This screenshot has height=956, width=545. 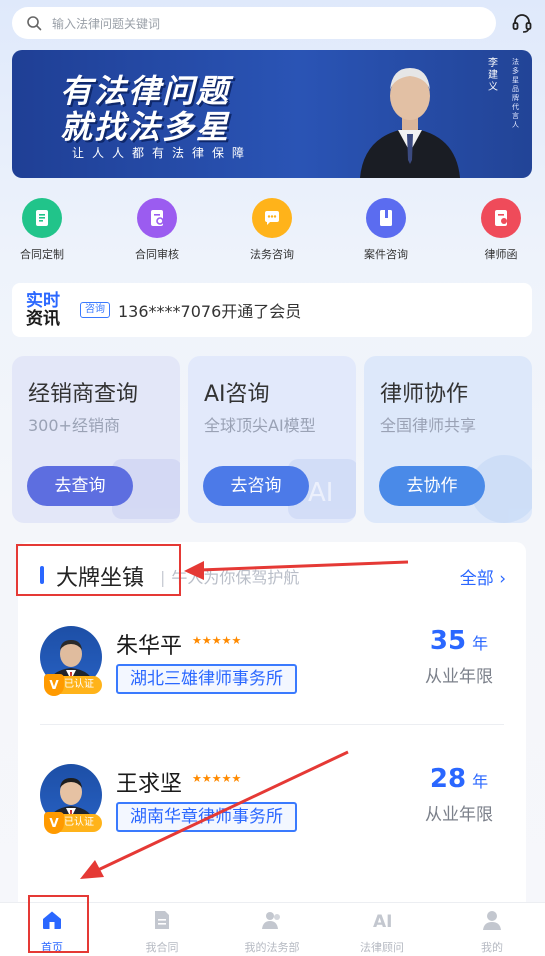 I want to click on lawyer-name: 王求坚, so click(x=149, y=784).